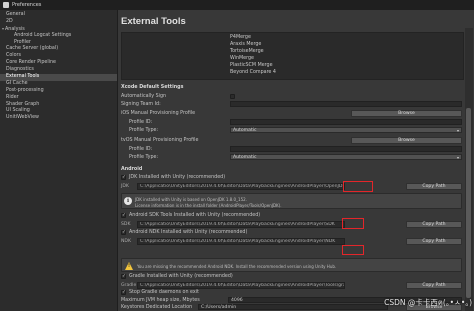 This screenshot has height=311, width=474. I want to click on ndk-copy-path-button: Copy Path, so click(434, 241).